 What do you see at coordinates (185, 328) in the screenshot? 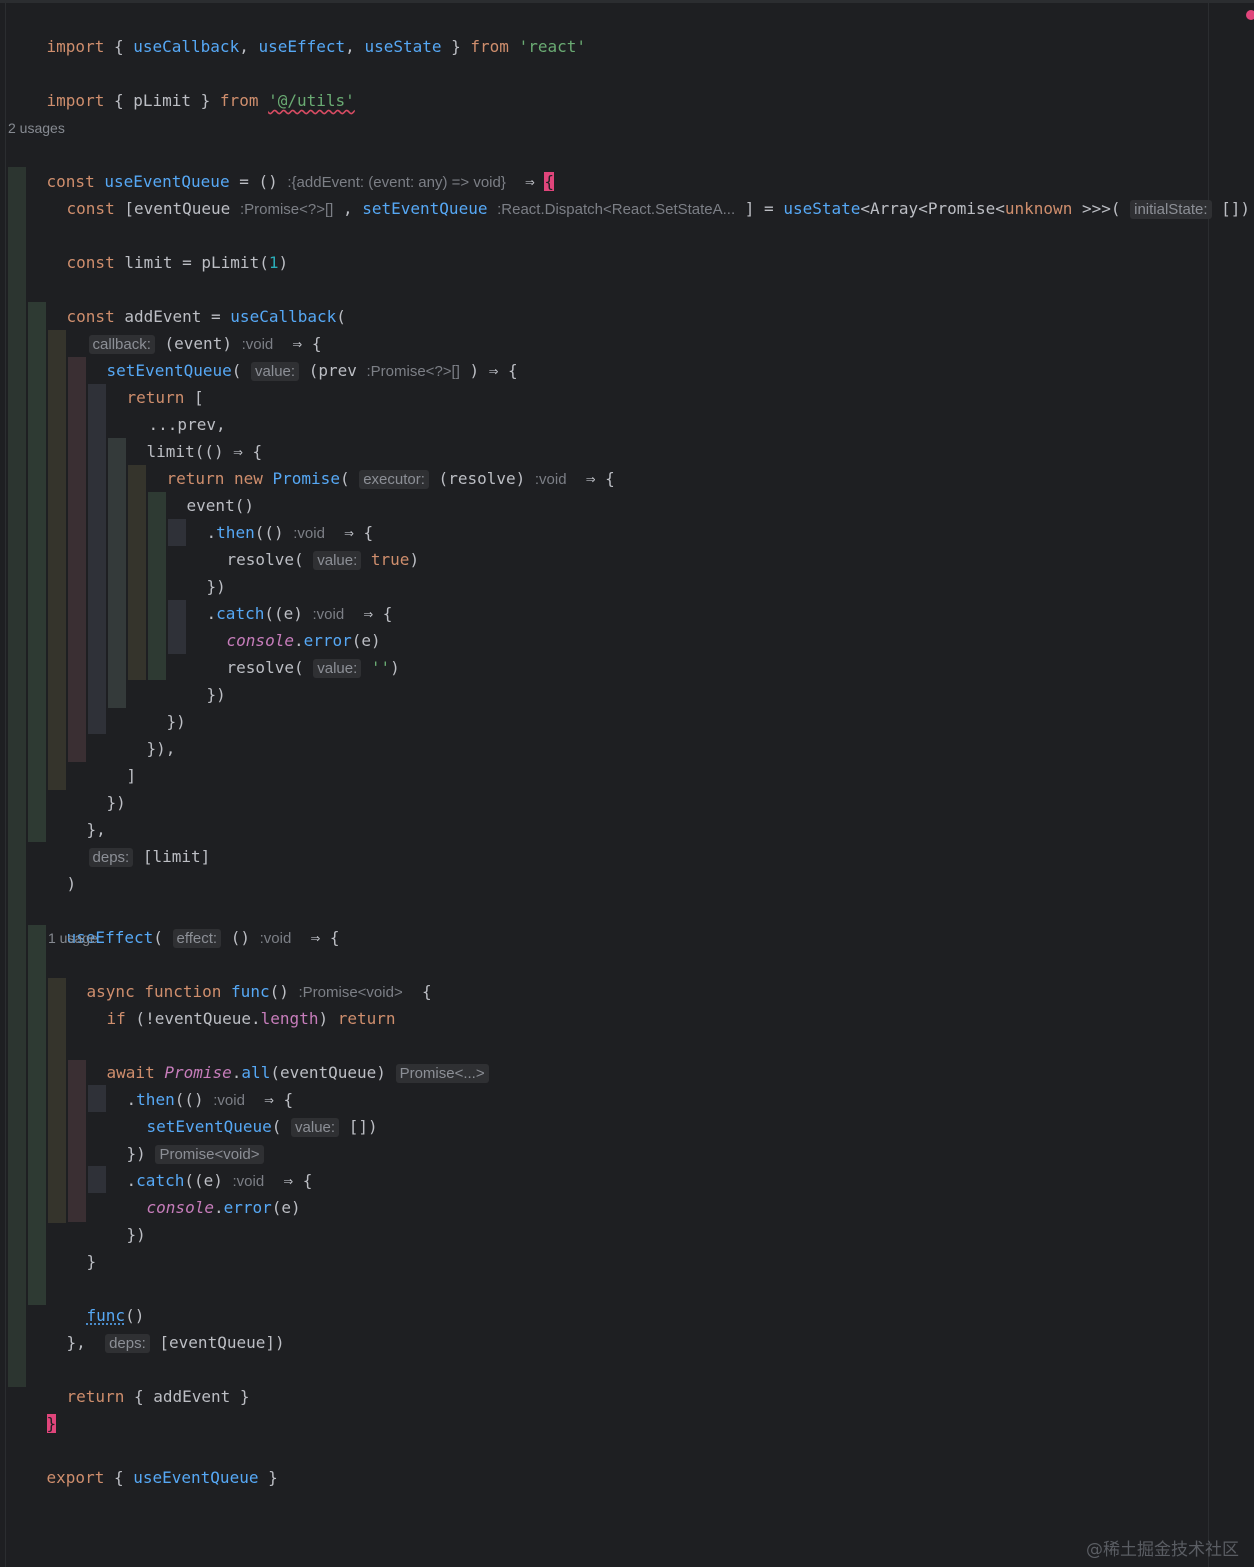
I see `code-line: callback: (event) :void ⇒ {` at bounding box center [185, 328].